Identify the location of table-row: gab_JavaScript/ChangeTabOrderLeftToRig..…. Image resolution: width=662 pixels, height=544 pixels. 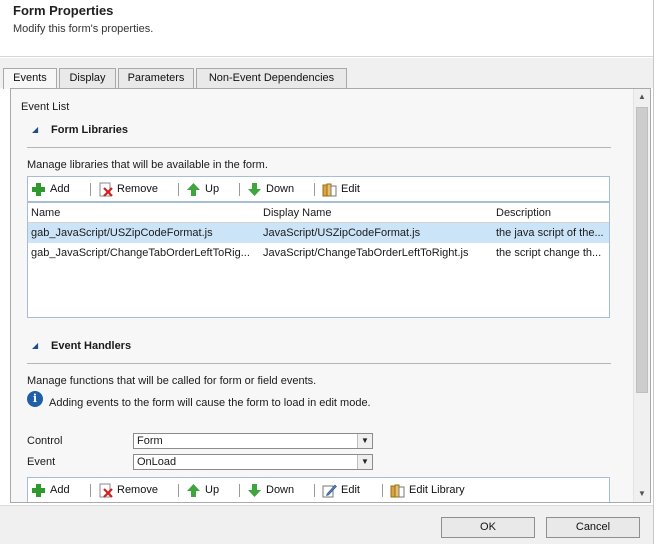
(318, 253).